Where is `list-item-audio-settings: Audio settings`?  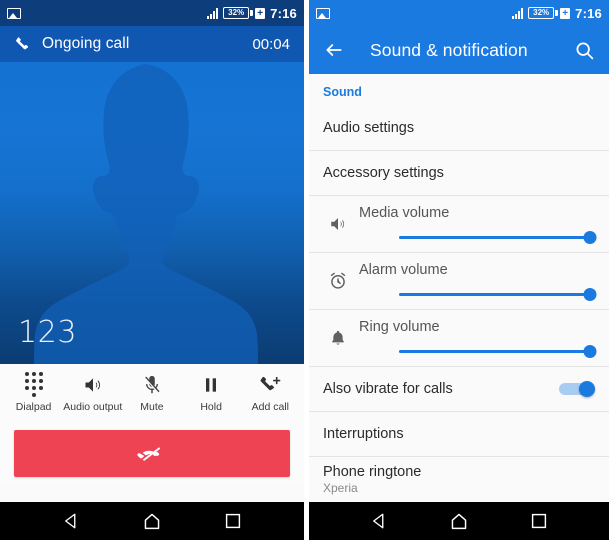 list-item-audio-settings: Audio settings is located at coordinates (459, 128).